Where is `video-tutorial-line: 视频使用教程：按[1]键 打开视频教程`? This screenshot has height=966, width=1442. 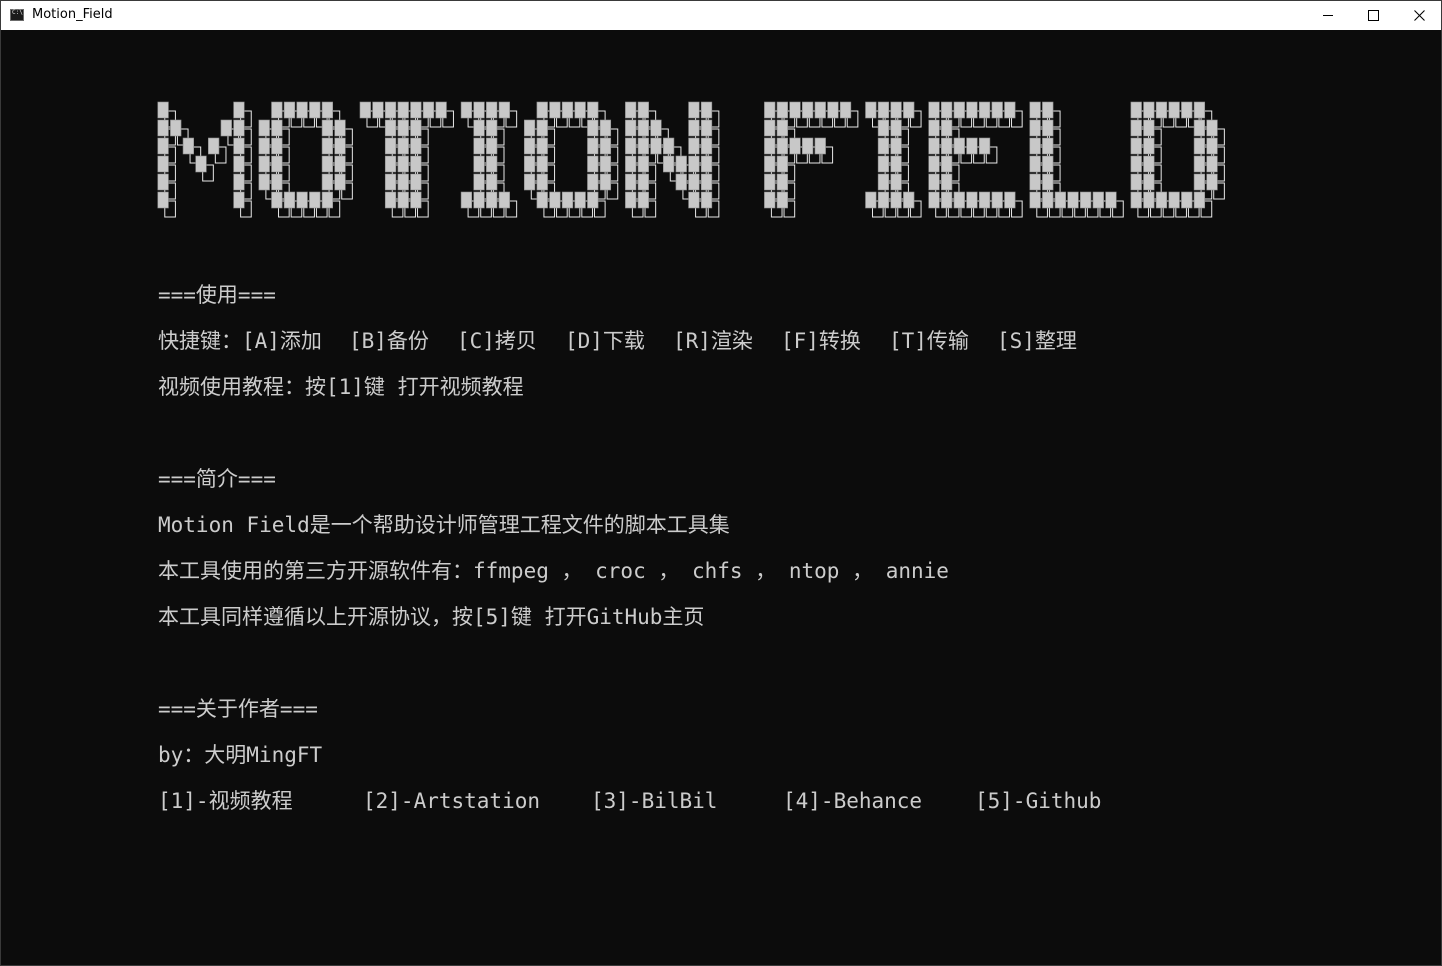 video-tutorial-line: 视频使用教程：按[1]键 打开视频教程 is located at coordinates (341, 387).